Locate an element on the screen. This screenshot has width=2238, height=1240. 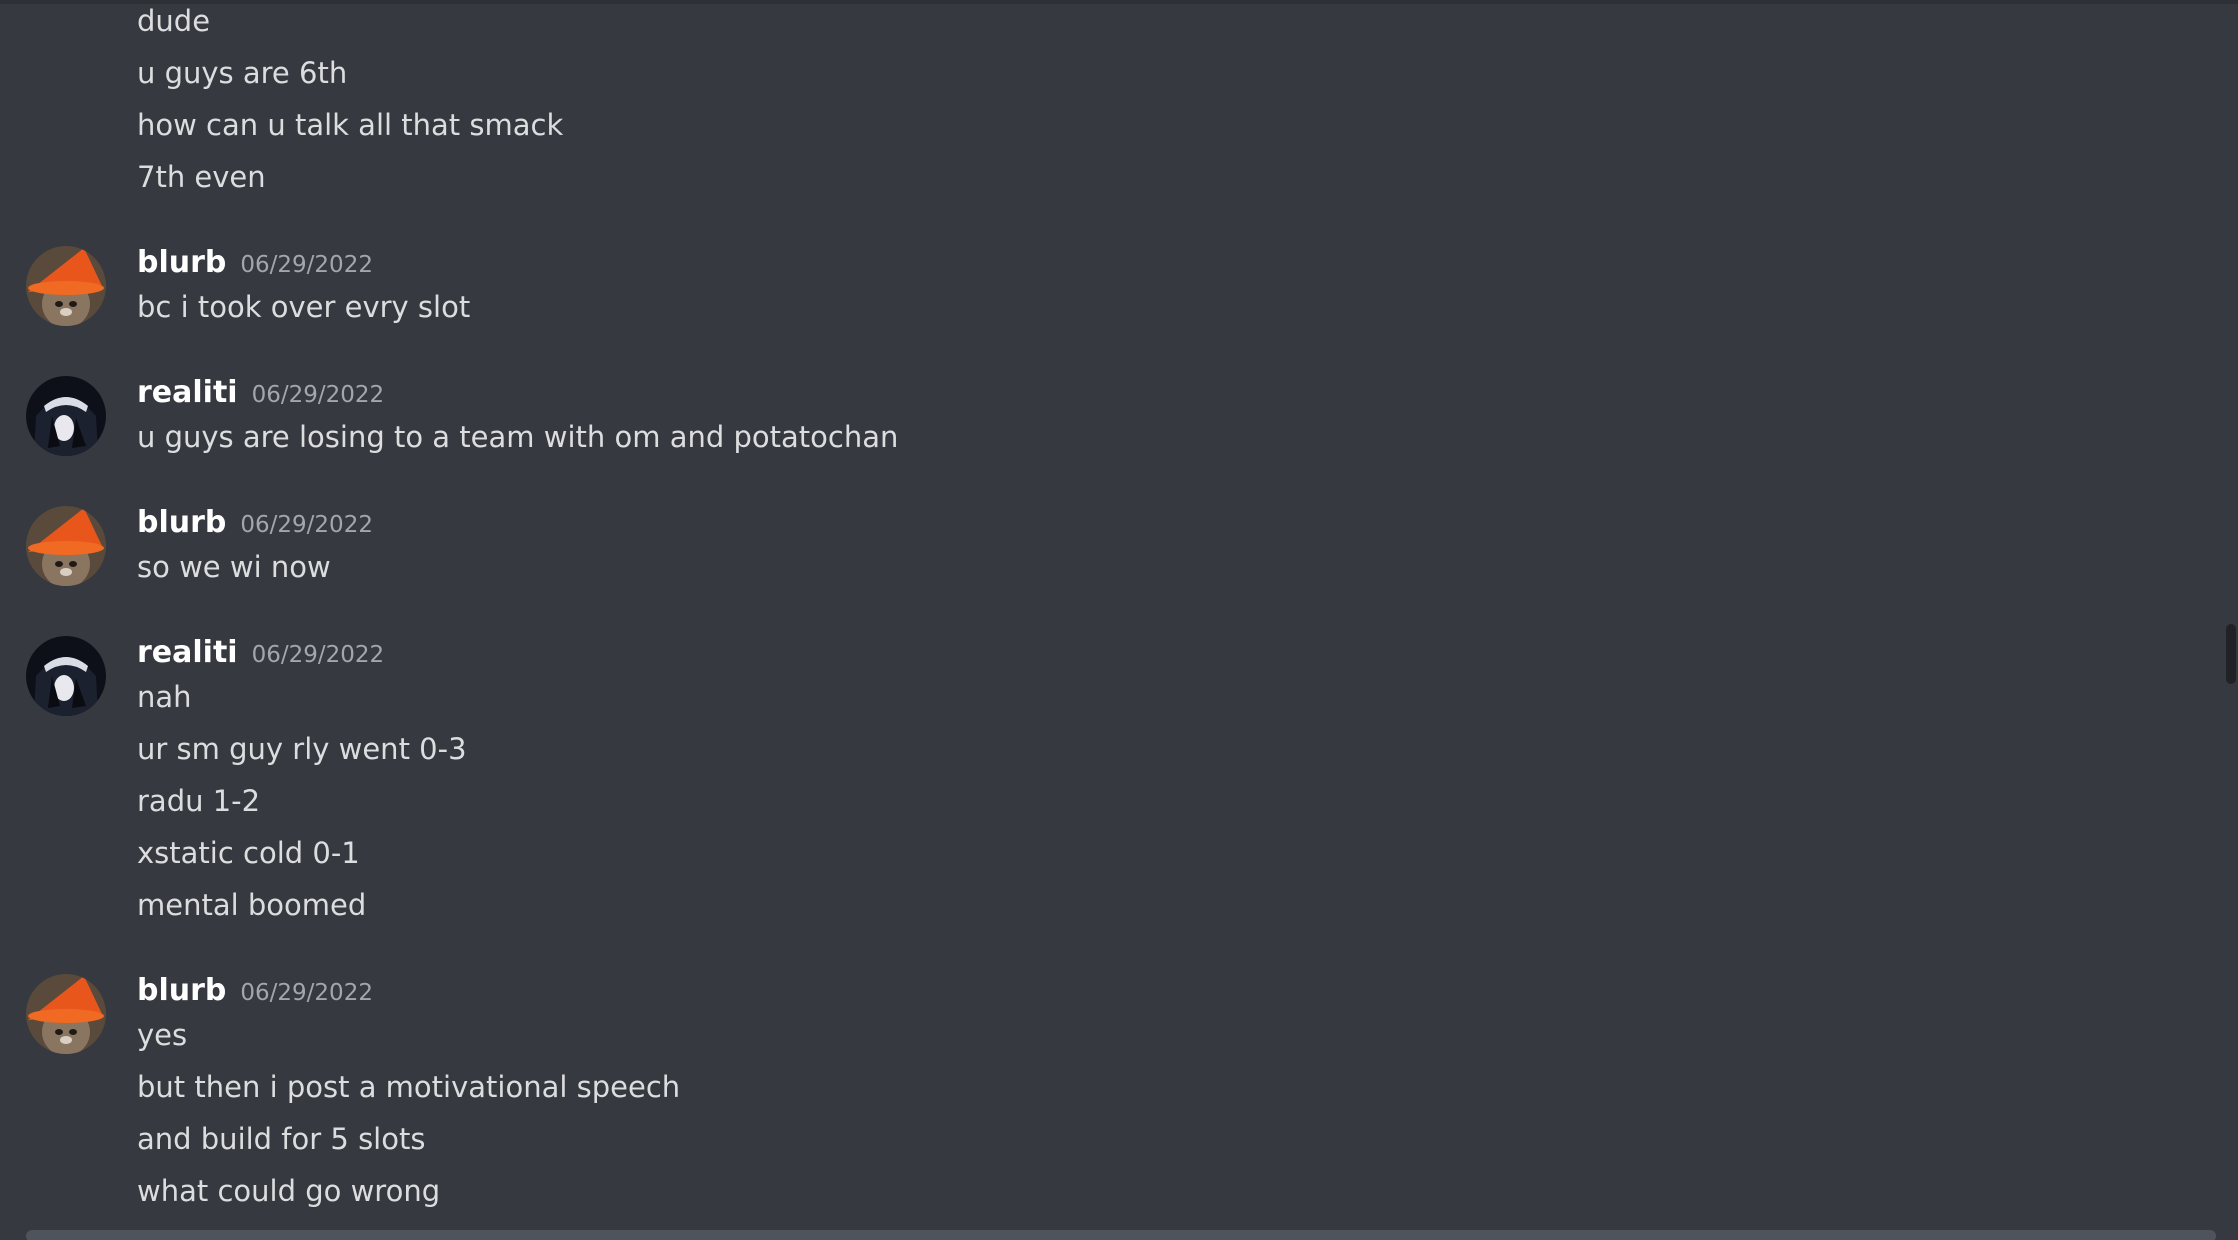
message-line: xstatic cold 0-1 is located at coordinates (248, 853).